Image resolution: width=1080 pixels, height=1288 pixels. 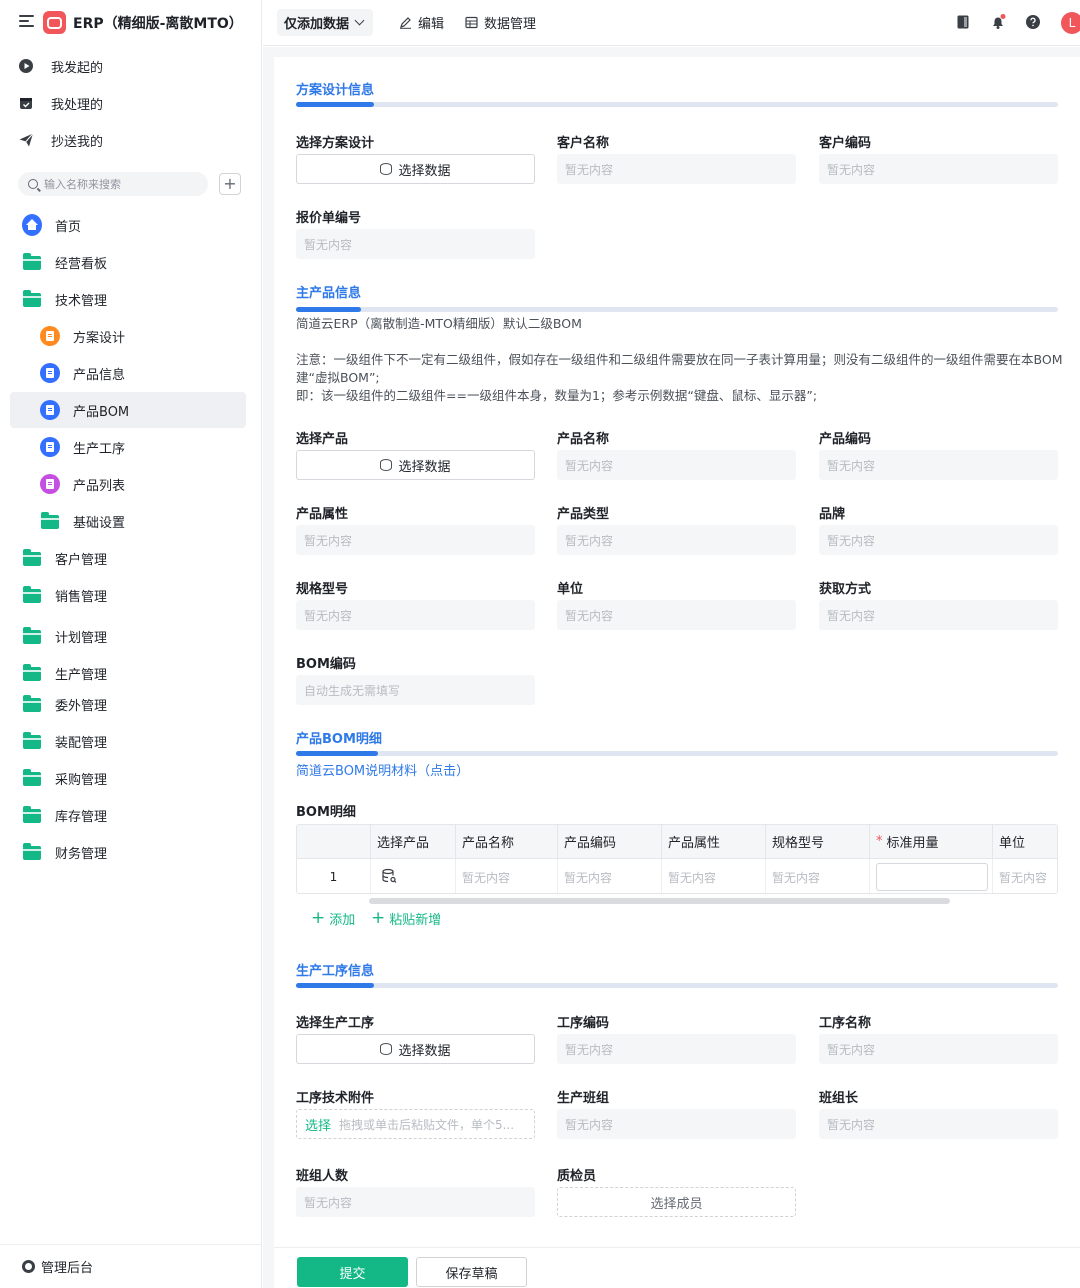 I want to click on table-header: 产品属性, so click(x=714, y=842).